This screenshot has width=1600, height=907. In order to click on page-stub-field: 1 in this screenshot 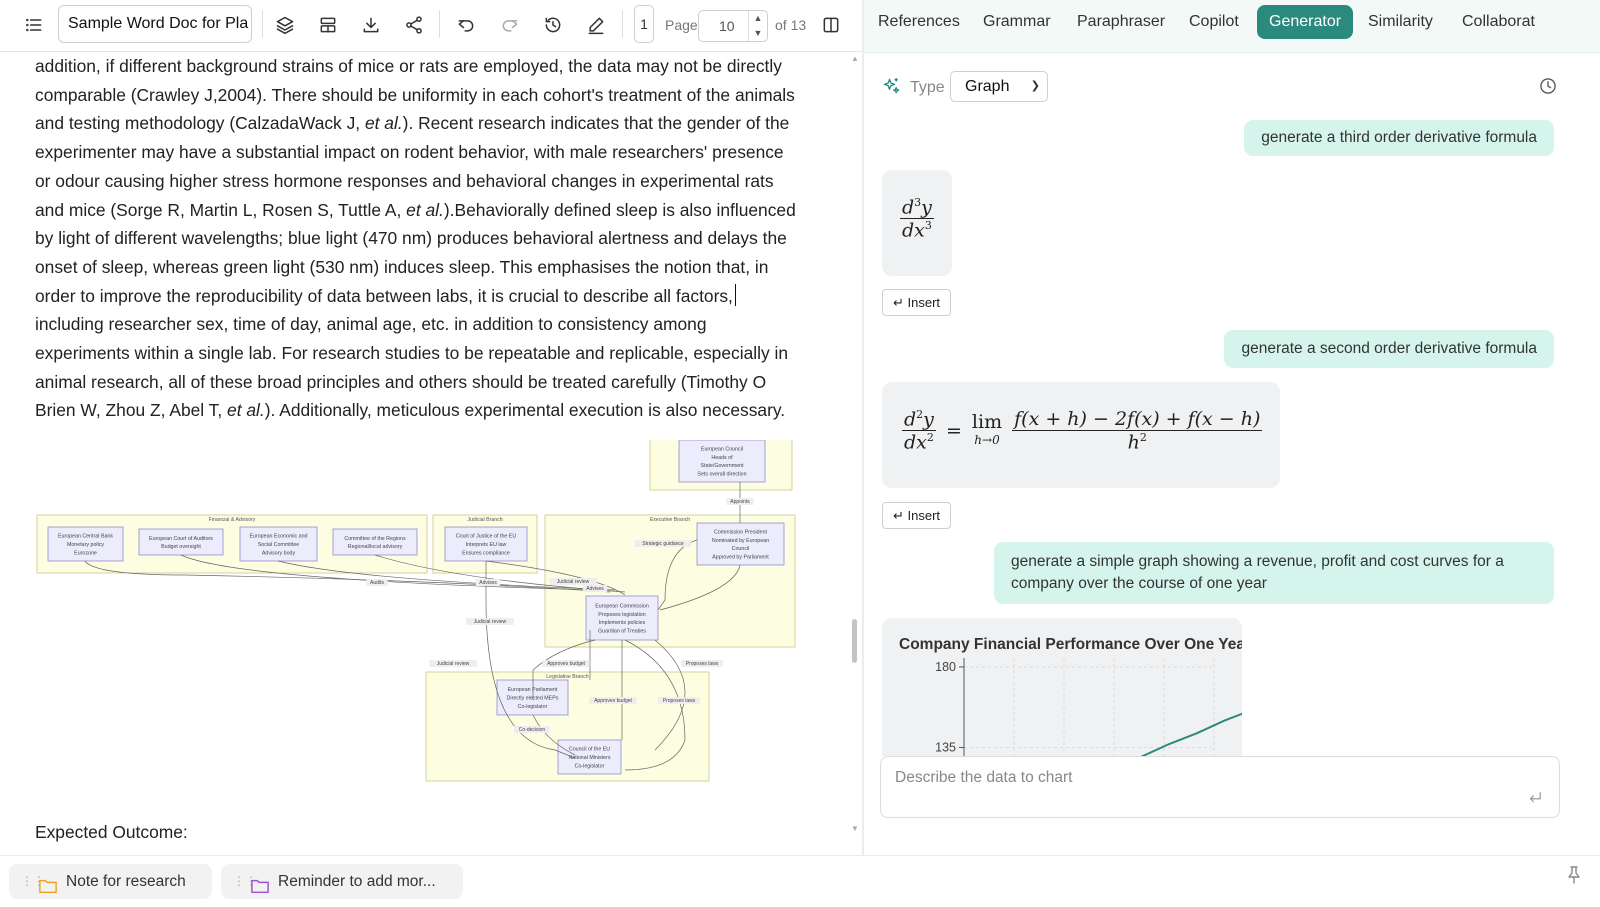, I will do `click(644, 24)`.